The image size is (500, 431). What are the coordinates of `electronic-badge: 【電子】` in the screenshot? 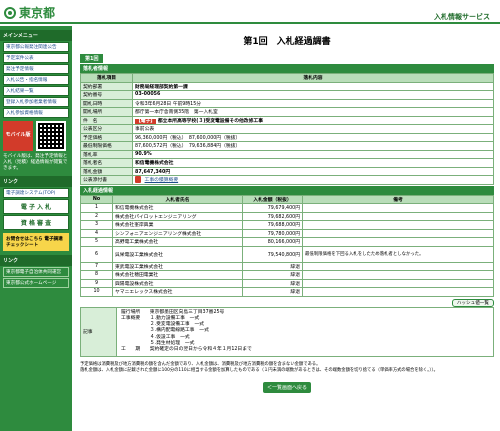 It's located at (146, 121).